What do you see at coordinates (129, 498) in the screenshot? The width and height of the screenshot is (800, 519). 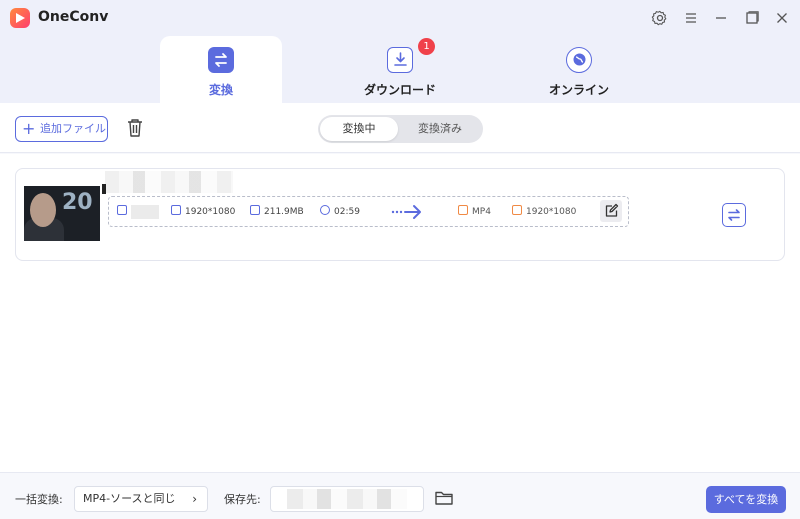 I see `bulk-format-value: MP4-ソースと同じ` at bounding box center [129, 498].